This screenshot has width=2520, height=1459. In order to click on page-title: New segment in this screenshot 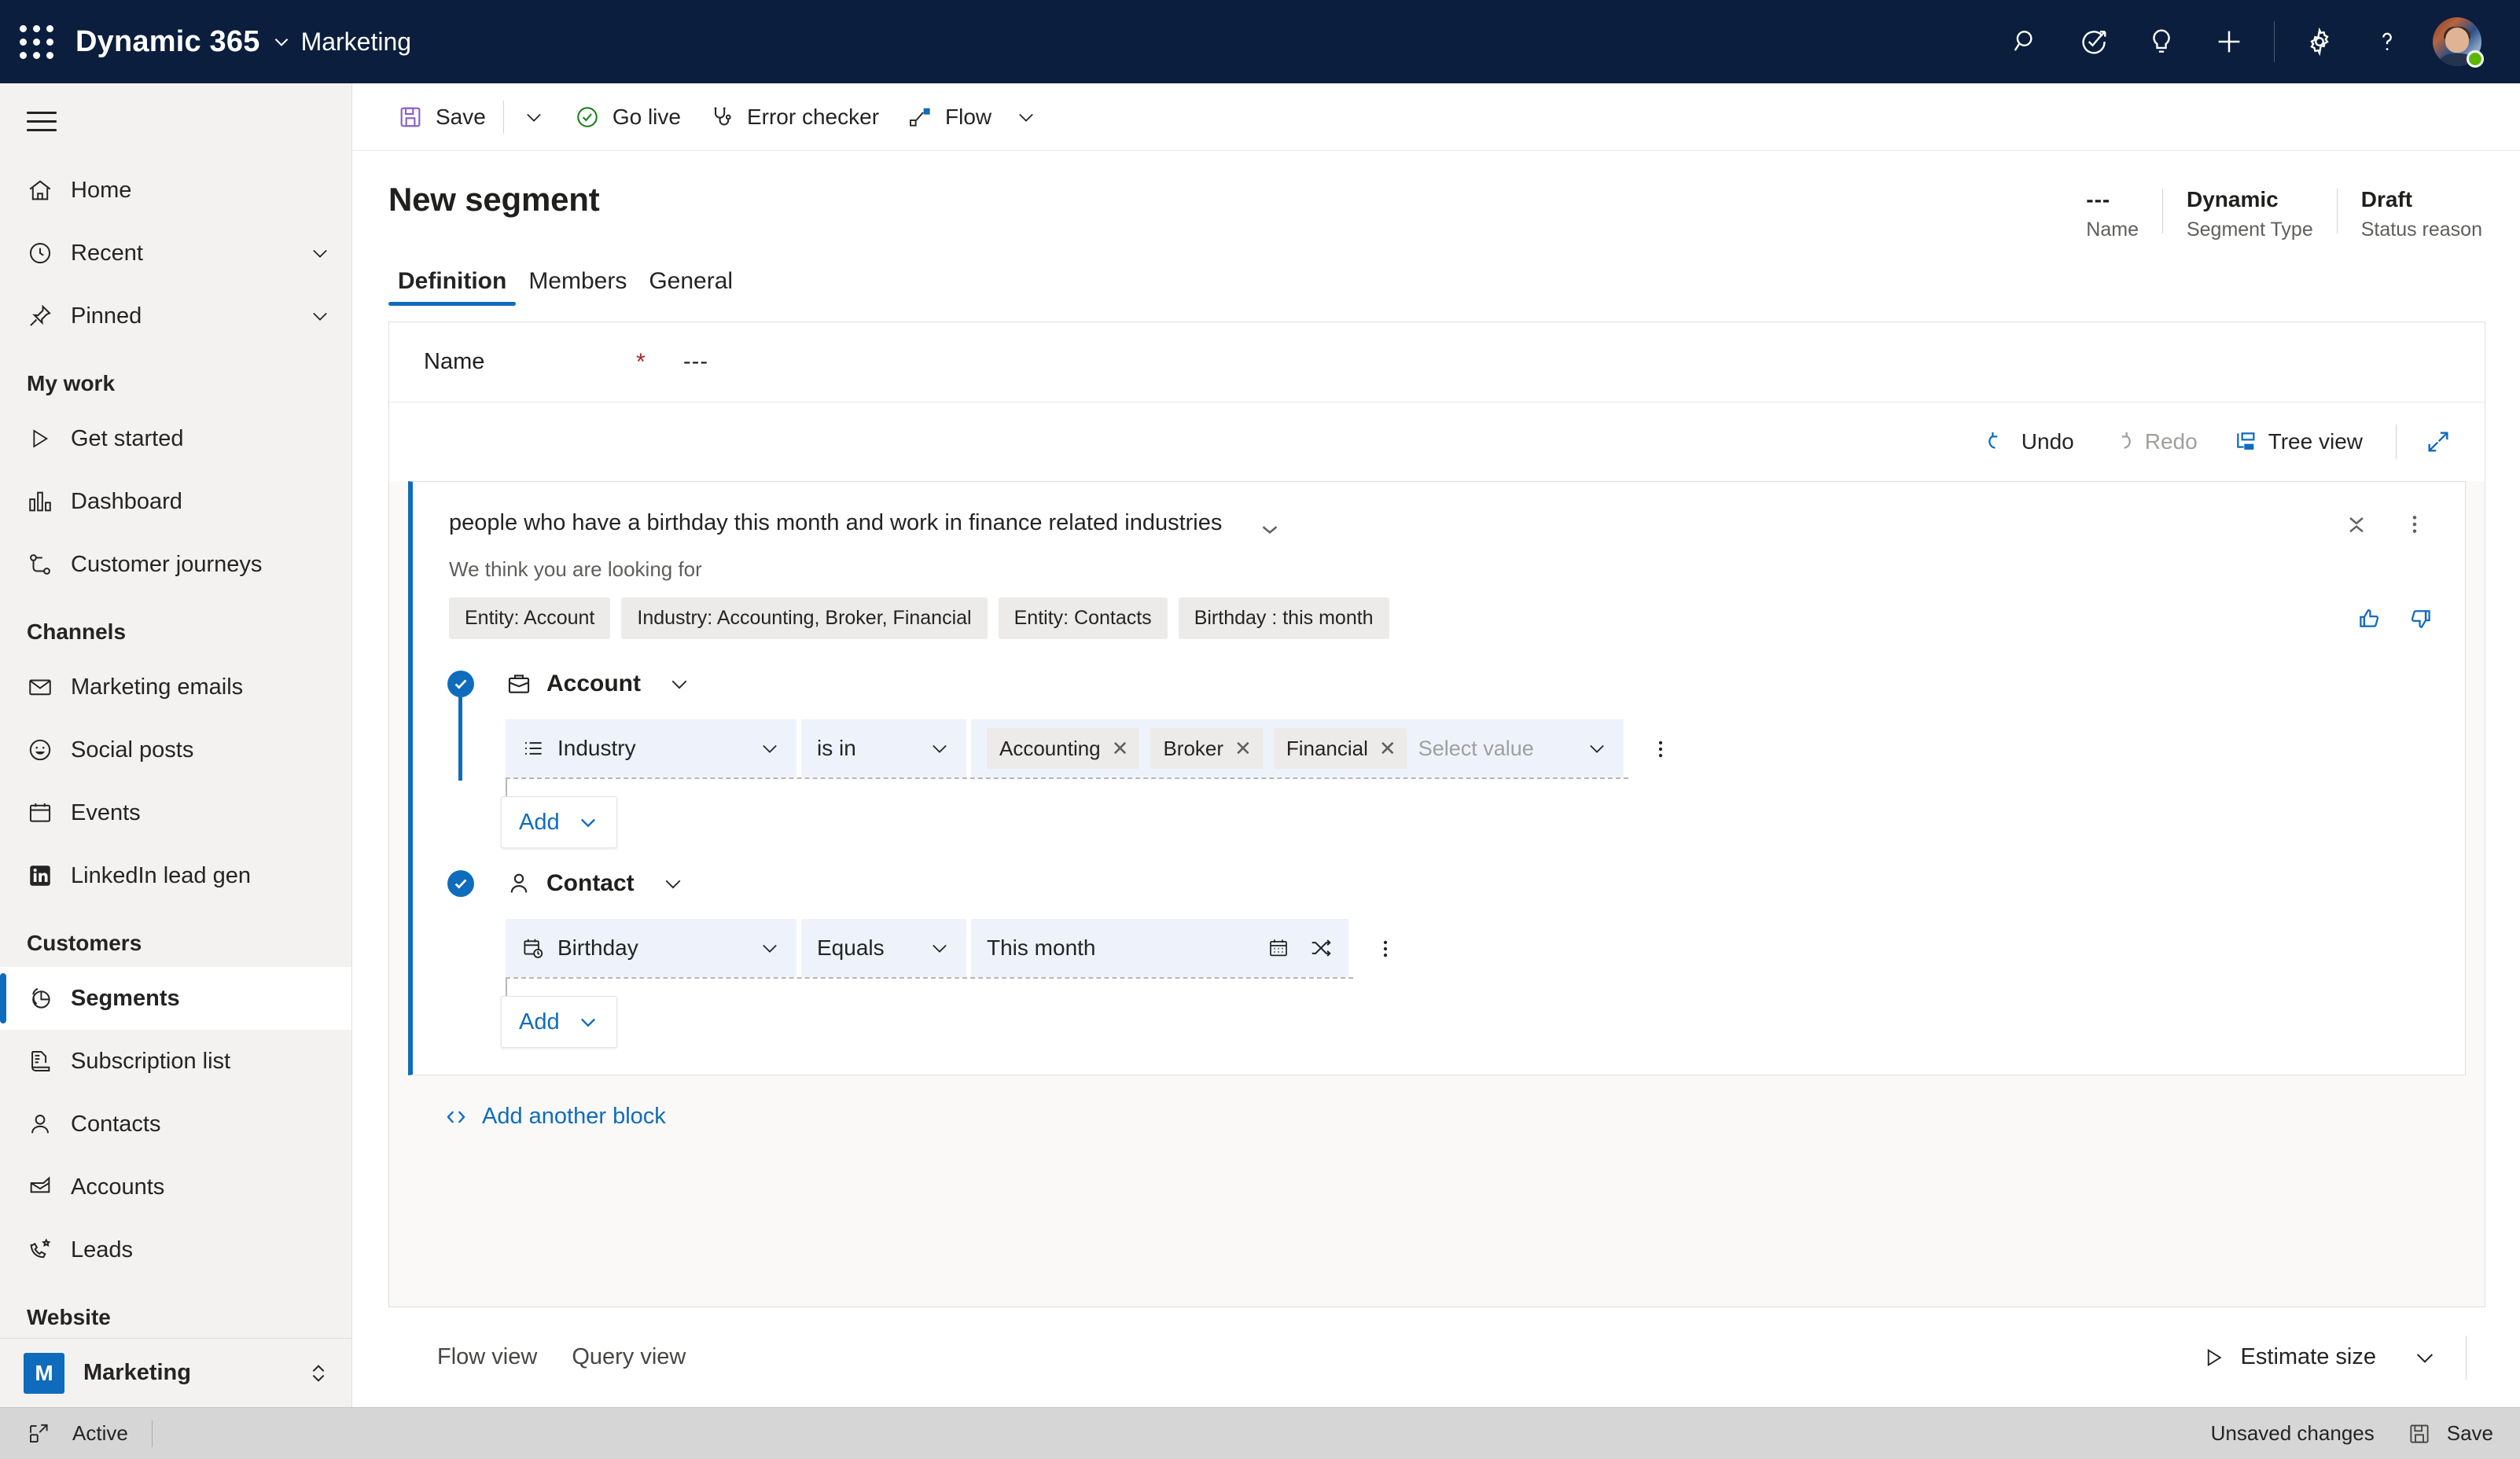, I will do `click(494, 199)`.